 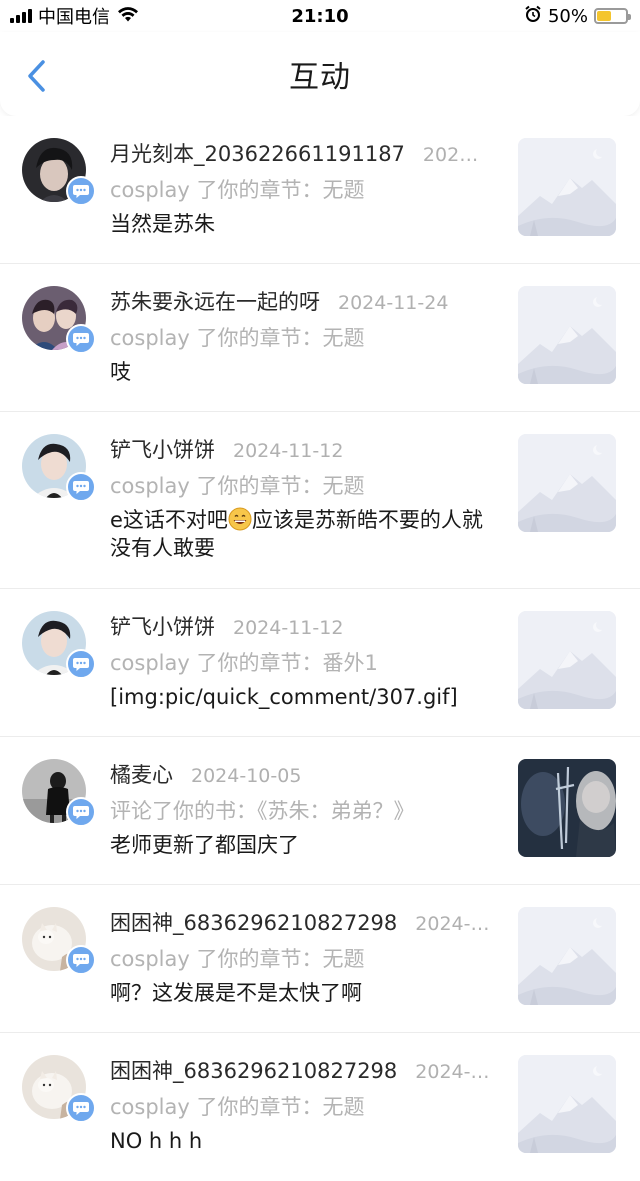 I want to click on user-name: 月光刻本_203622661191187, so click(x=257, y=153).